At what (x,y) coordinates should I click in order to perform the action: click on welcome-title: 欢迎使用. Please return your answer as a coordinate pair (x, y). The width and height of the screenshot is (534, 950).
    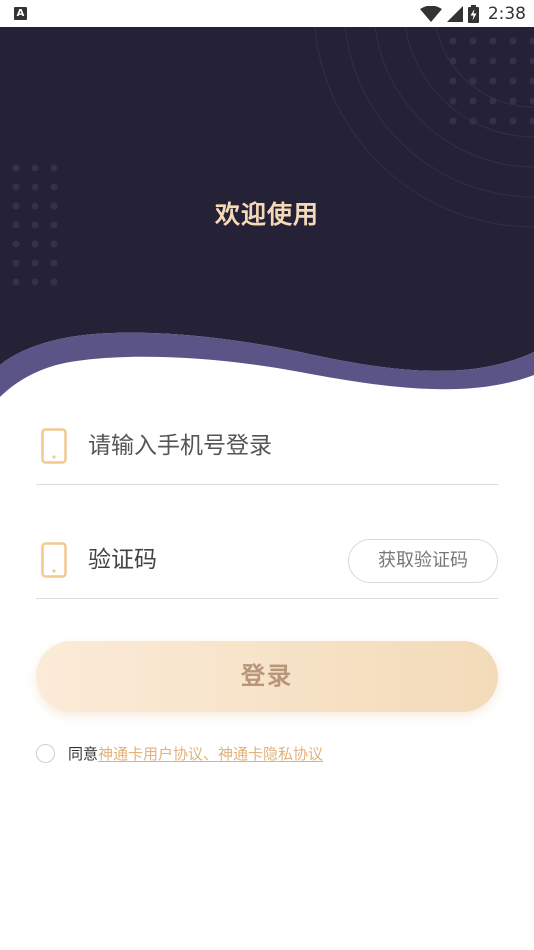
    Looking at the image, I should click on (266, 214).